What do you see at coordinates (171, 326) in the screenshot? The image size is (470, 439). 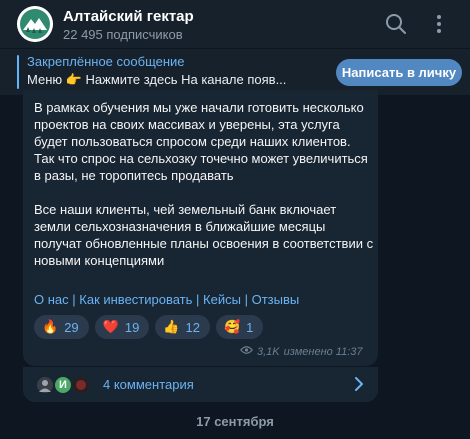 I see `thumbs-up-icon: 👍` at bounding box center [171, 326].